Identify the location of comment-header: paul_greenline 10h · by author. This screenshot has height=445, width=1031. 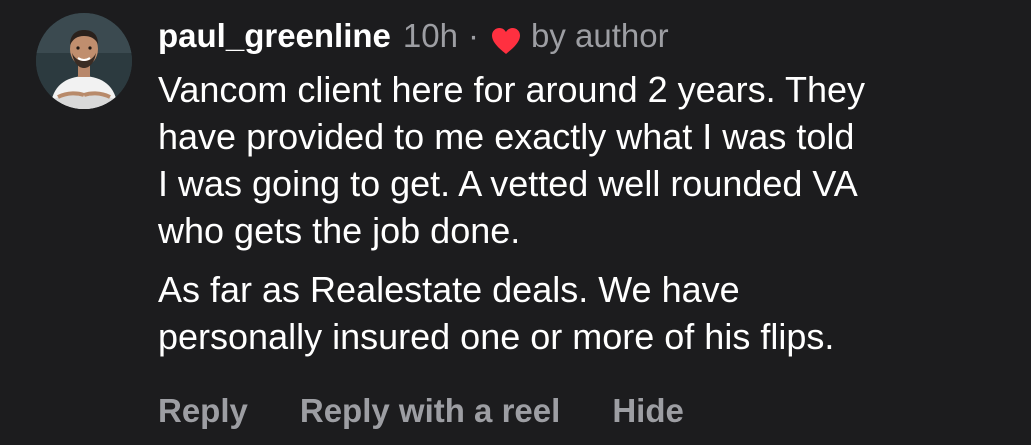
(588, 36).